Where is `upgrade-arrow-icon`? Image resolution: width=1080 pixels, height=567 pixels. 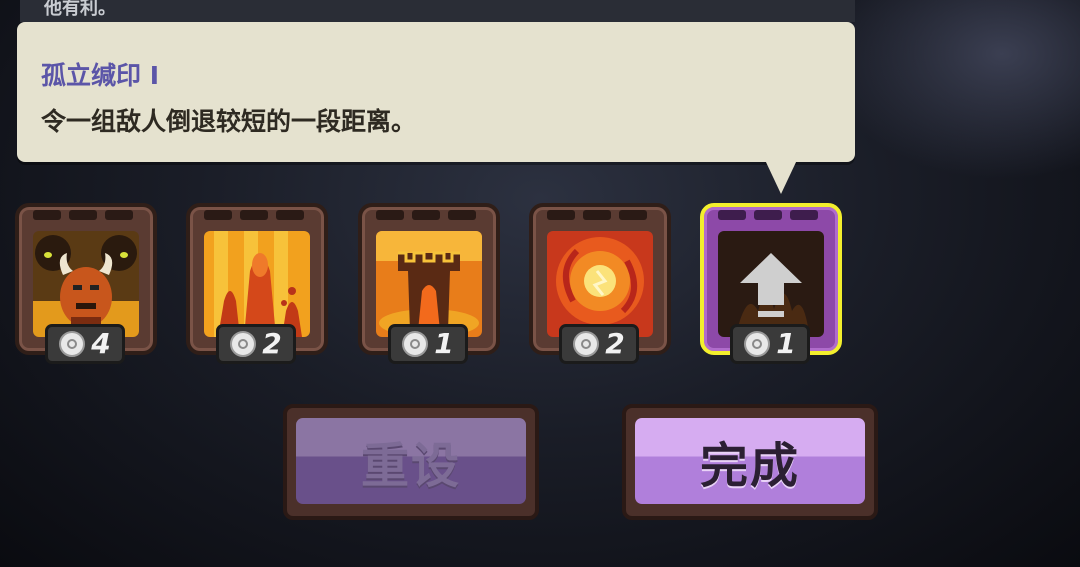 upgrade-arrow-icon is located at coordinates (771, 284).